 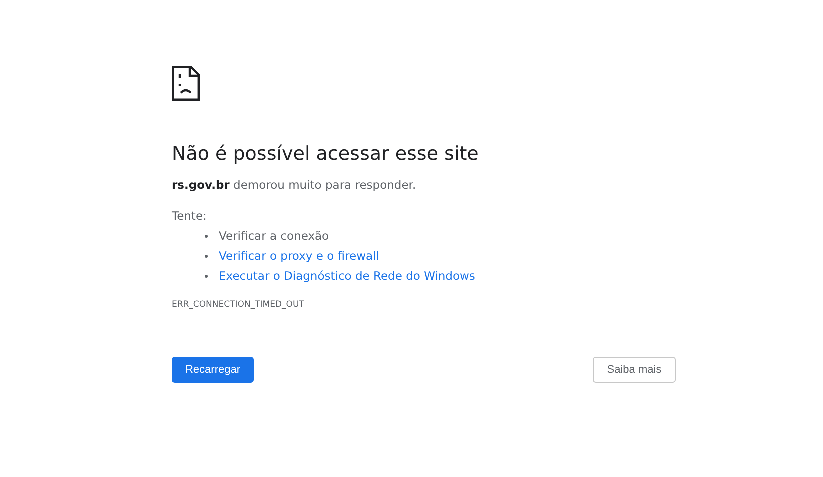 What do you see at coordinates (634, 370) in the screenshot?
I see `learn-more-button: Saiba mais` at bounding box center [634, 370].